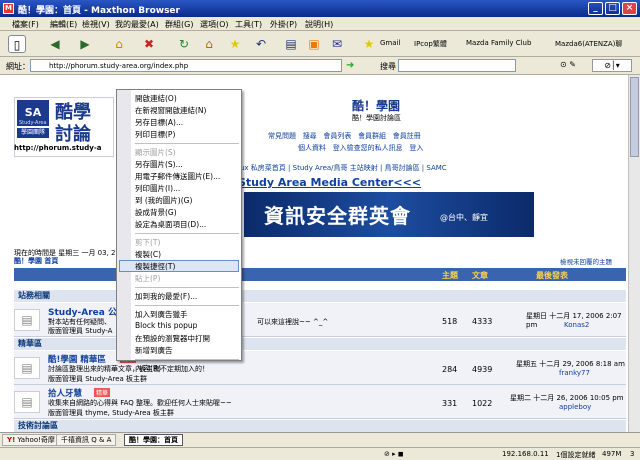  I want to click on address-label: 網址：, so click(18, 66).